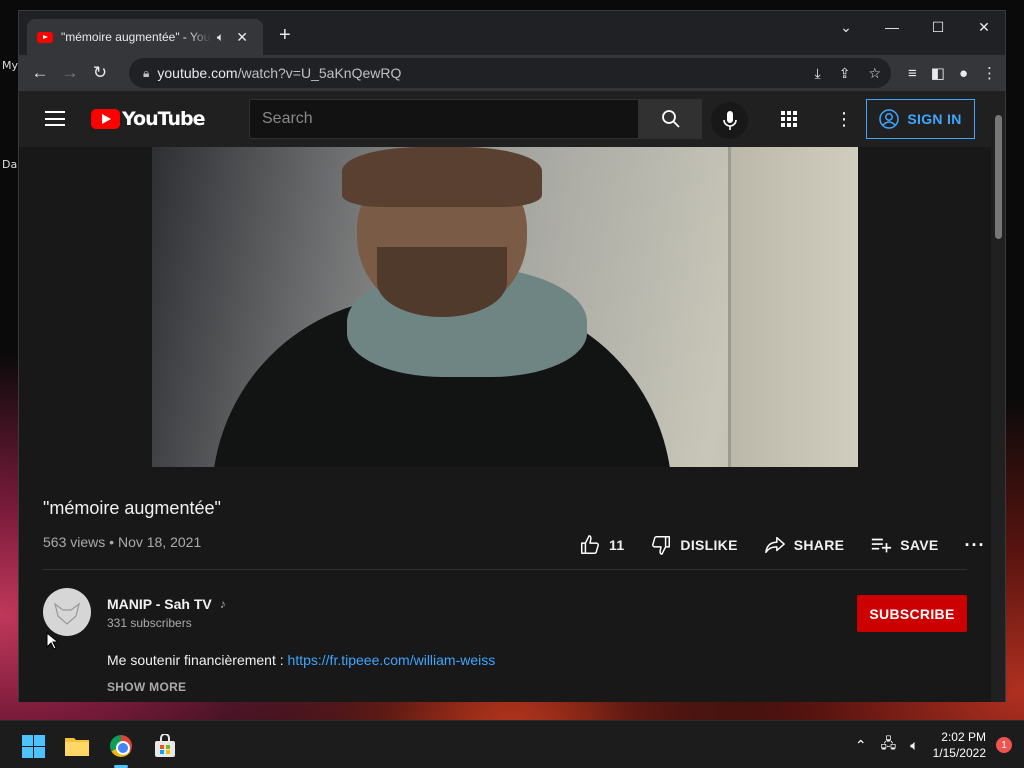  What do you see at coordinates (861, 745) in the screenshot?
I see `chevron-up-icon: ⌃` at bounding box center [861, 745].